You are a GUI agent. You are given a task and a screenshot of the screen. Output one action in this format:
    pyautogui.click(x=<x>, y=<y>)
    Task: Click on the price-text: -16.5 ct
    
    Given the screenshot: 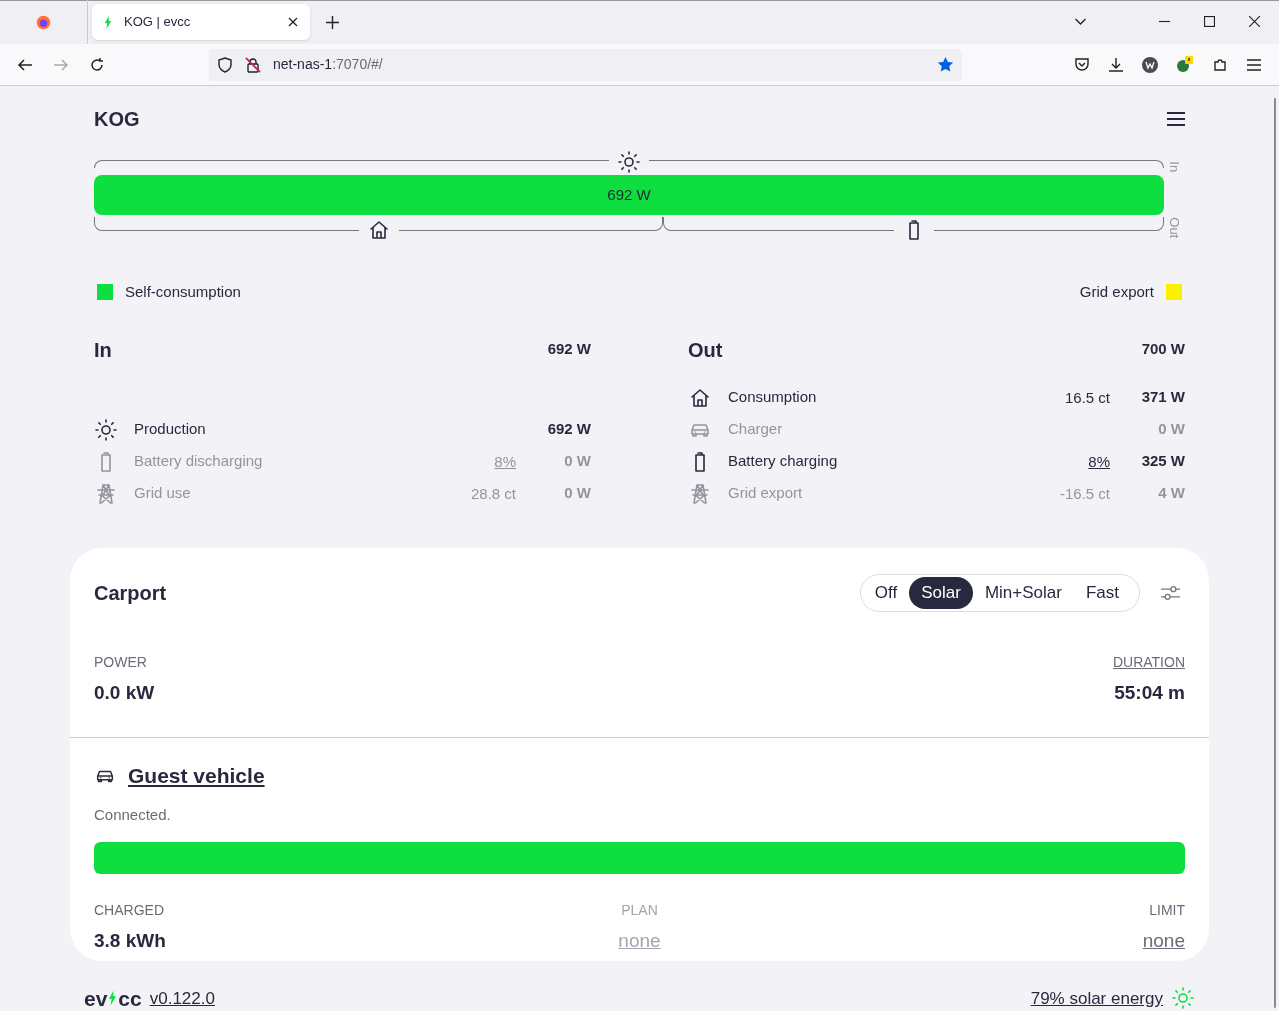 What is the action you would take?
    pyautogui.click(x=1084, y=493)
    